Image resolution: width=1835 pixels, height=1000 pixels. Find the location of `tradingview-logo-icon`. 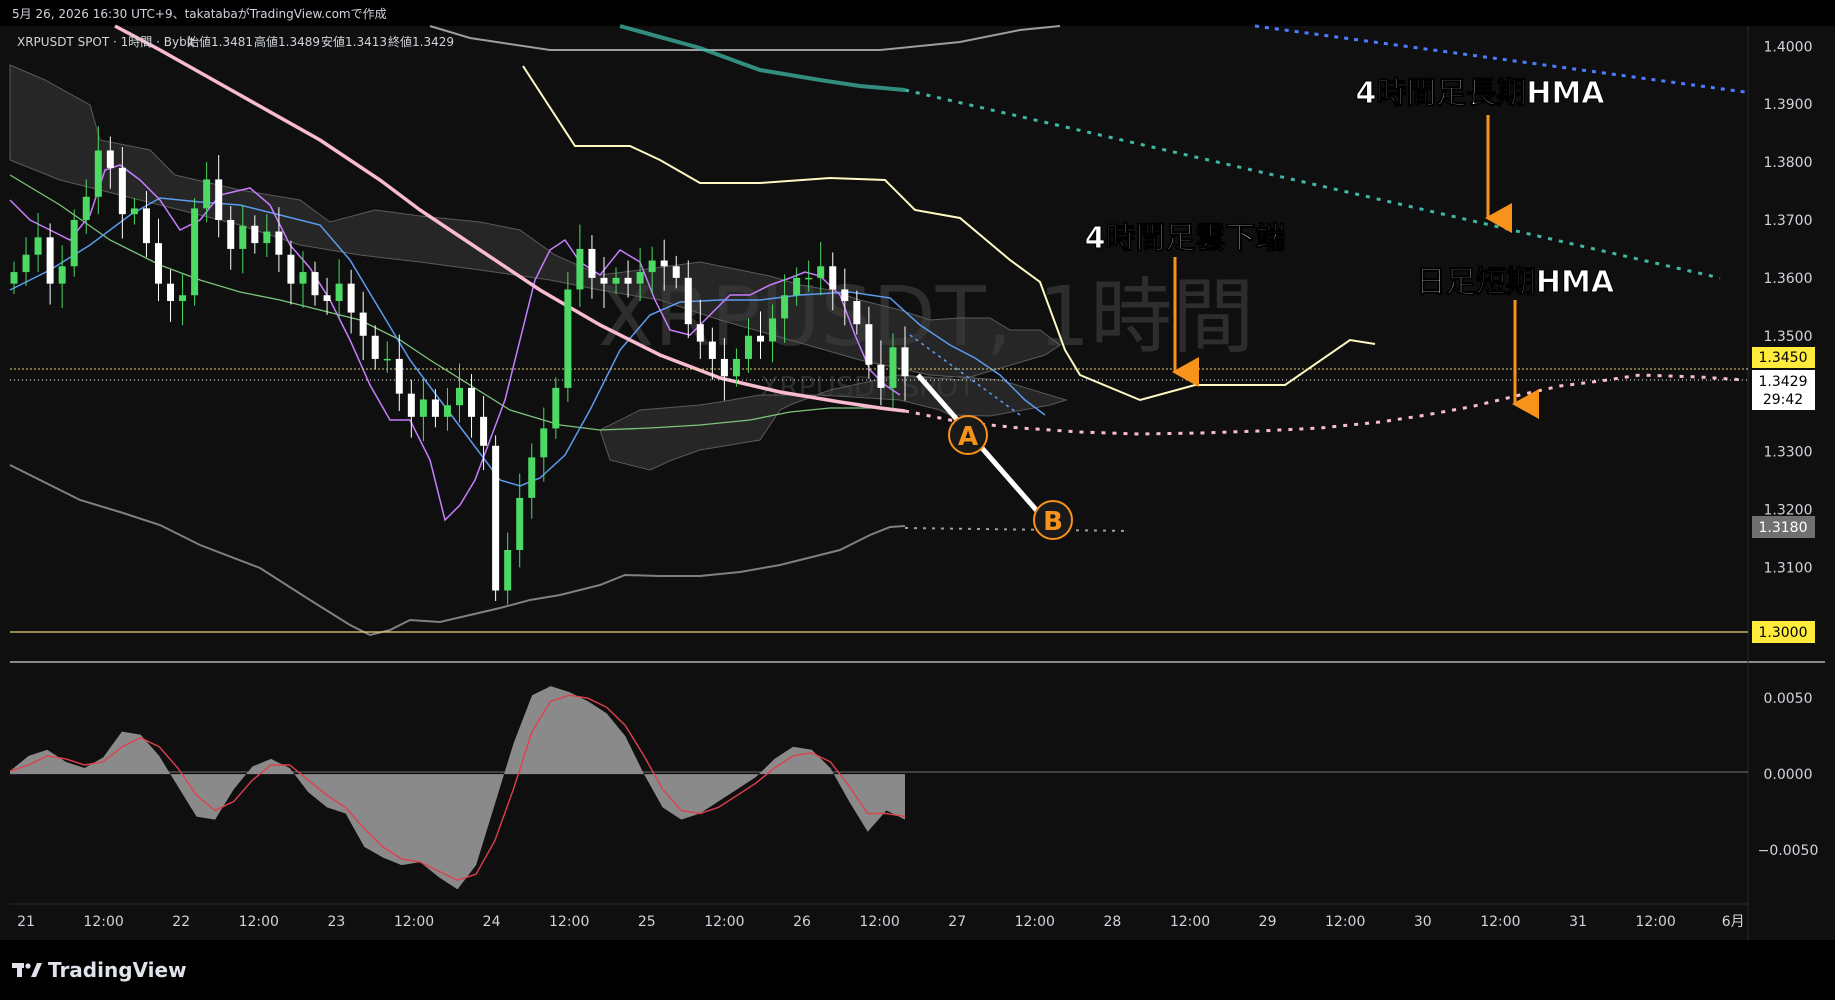

tradingview-logo-icon is located at coordinates (27, 970).